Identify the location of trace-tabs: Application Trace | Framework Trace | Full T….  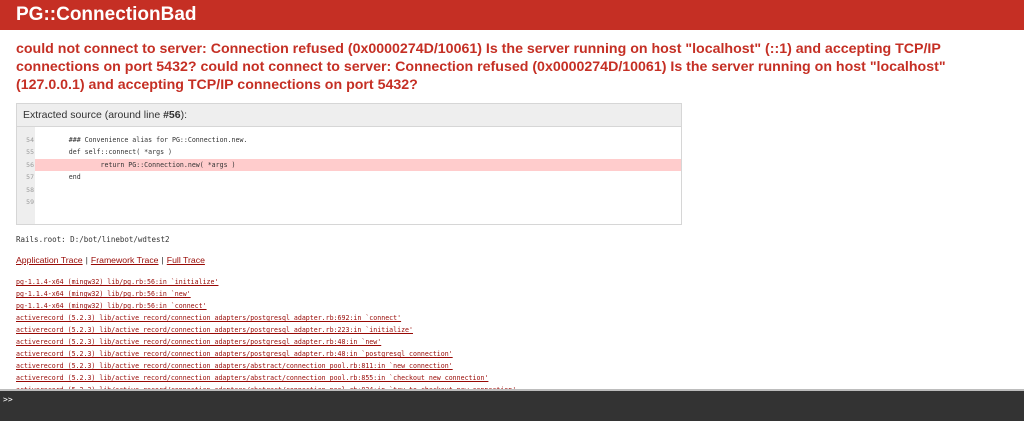
(110, 260).